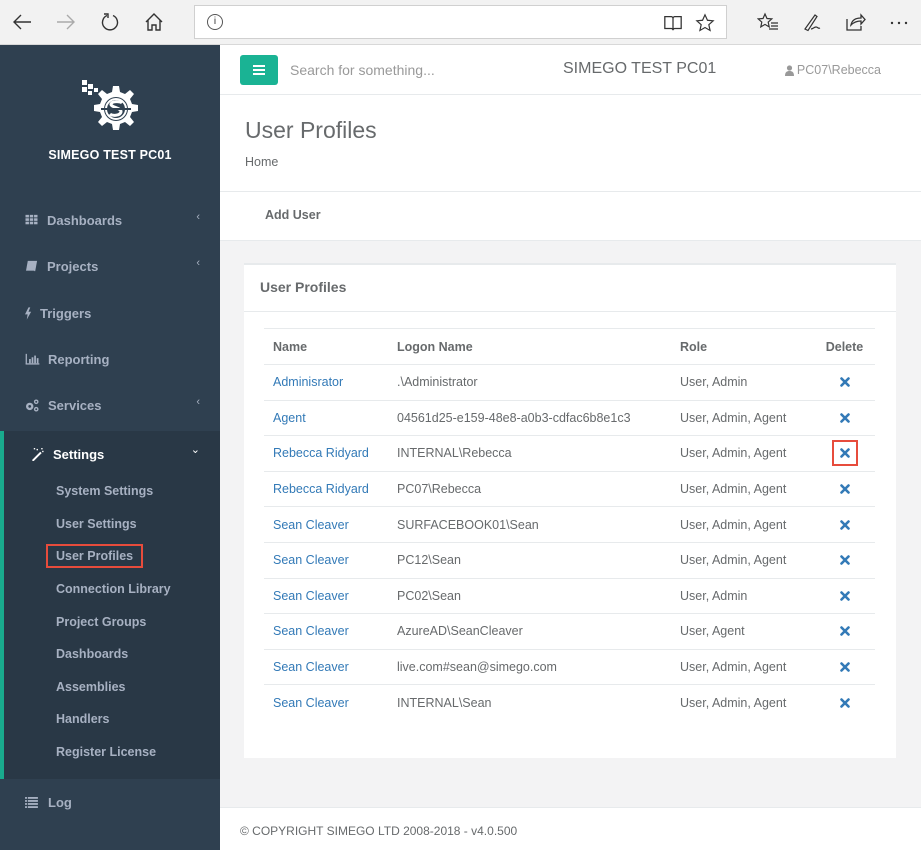 The width and height of the screenshot is (921, 850). Describe the element at coordinates (110, 454) in the screenshot. I see `sidebar-item-settings: Settings ⌄` at that location.